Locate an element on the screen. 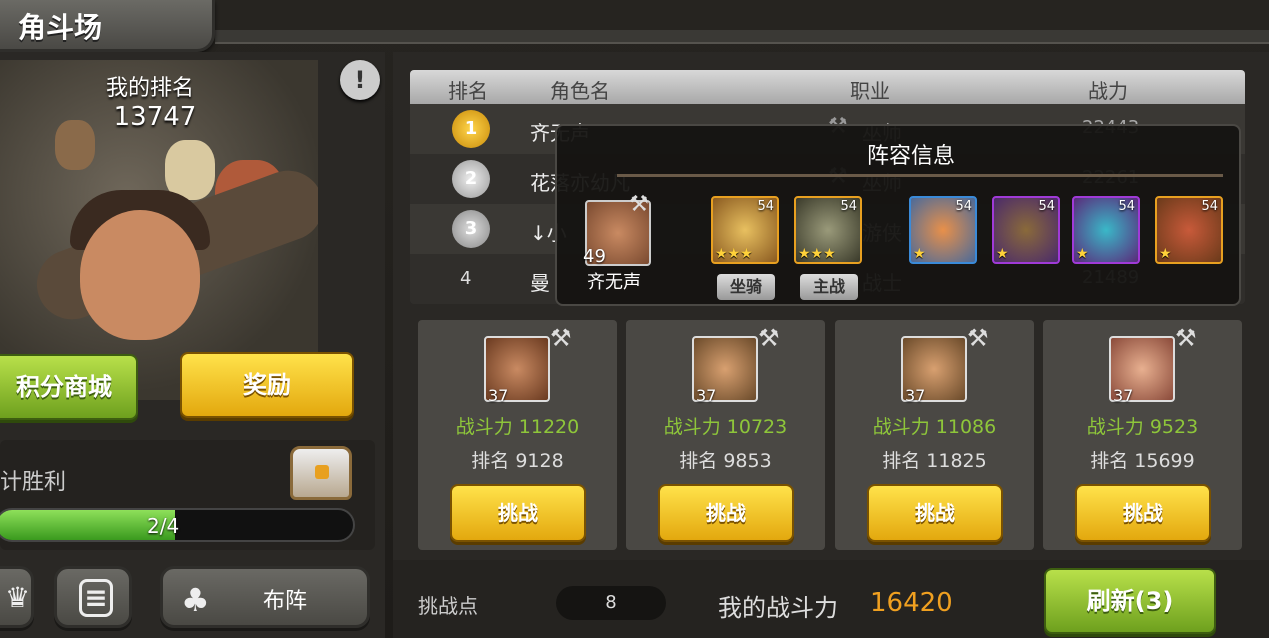 The width and height of the screenshot is (1269, 638). header-name: 角色名 is located at coordinates (580, 91).